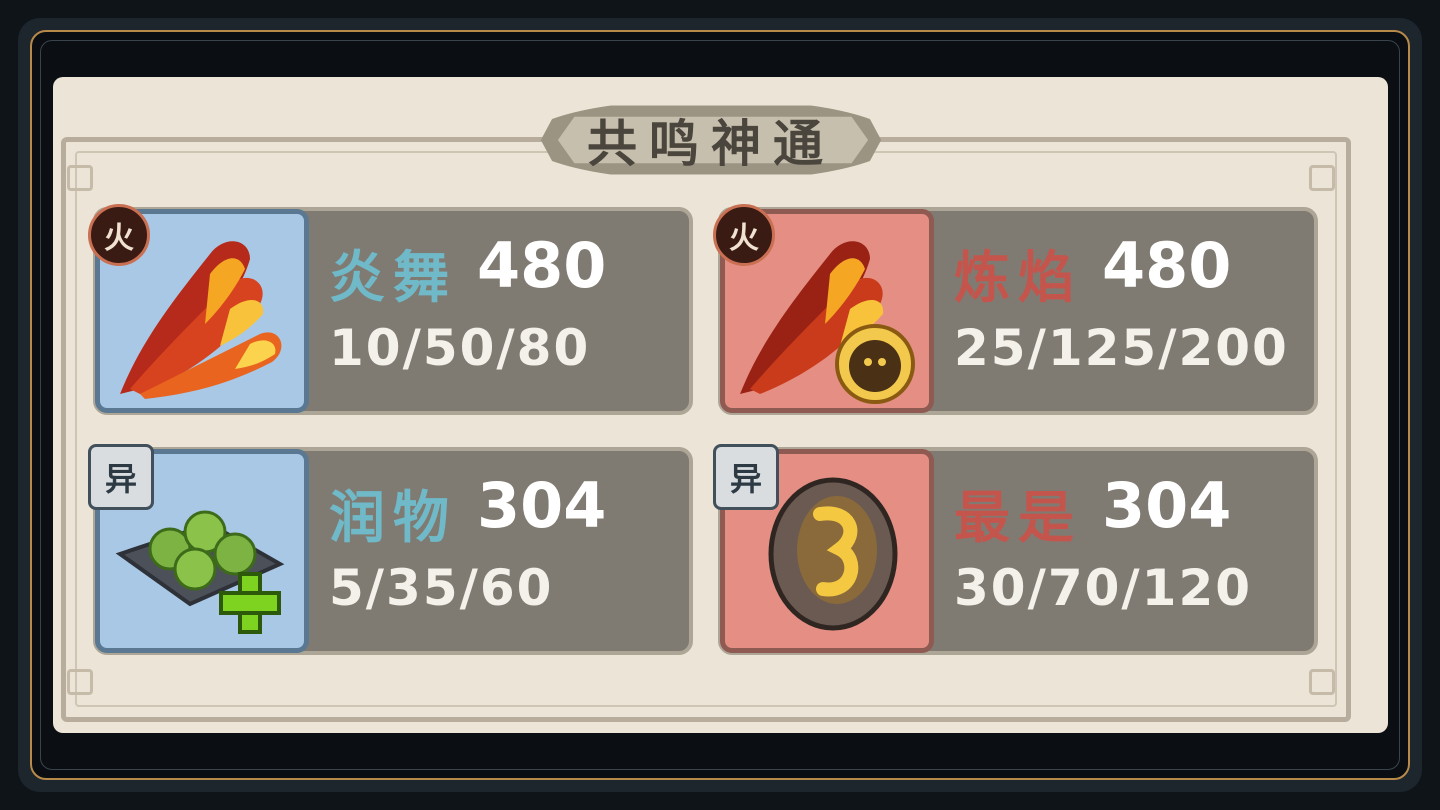  What do you see at coordinates (393, 278) in the screenshot?
I see `skill-name: 炎舞` at bounding box center [393, 278].